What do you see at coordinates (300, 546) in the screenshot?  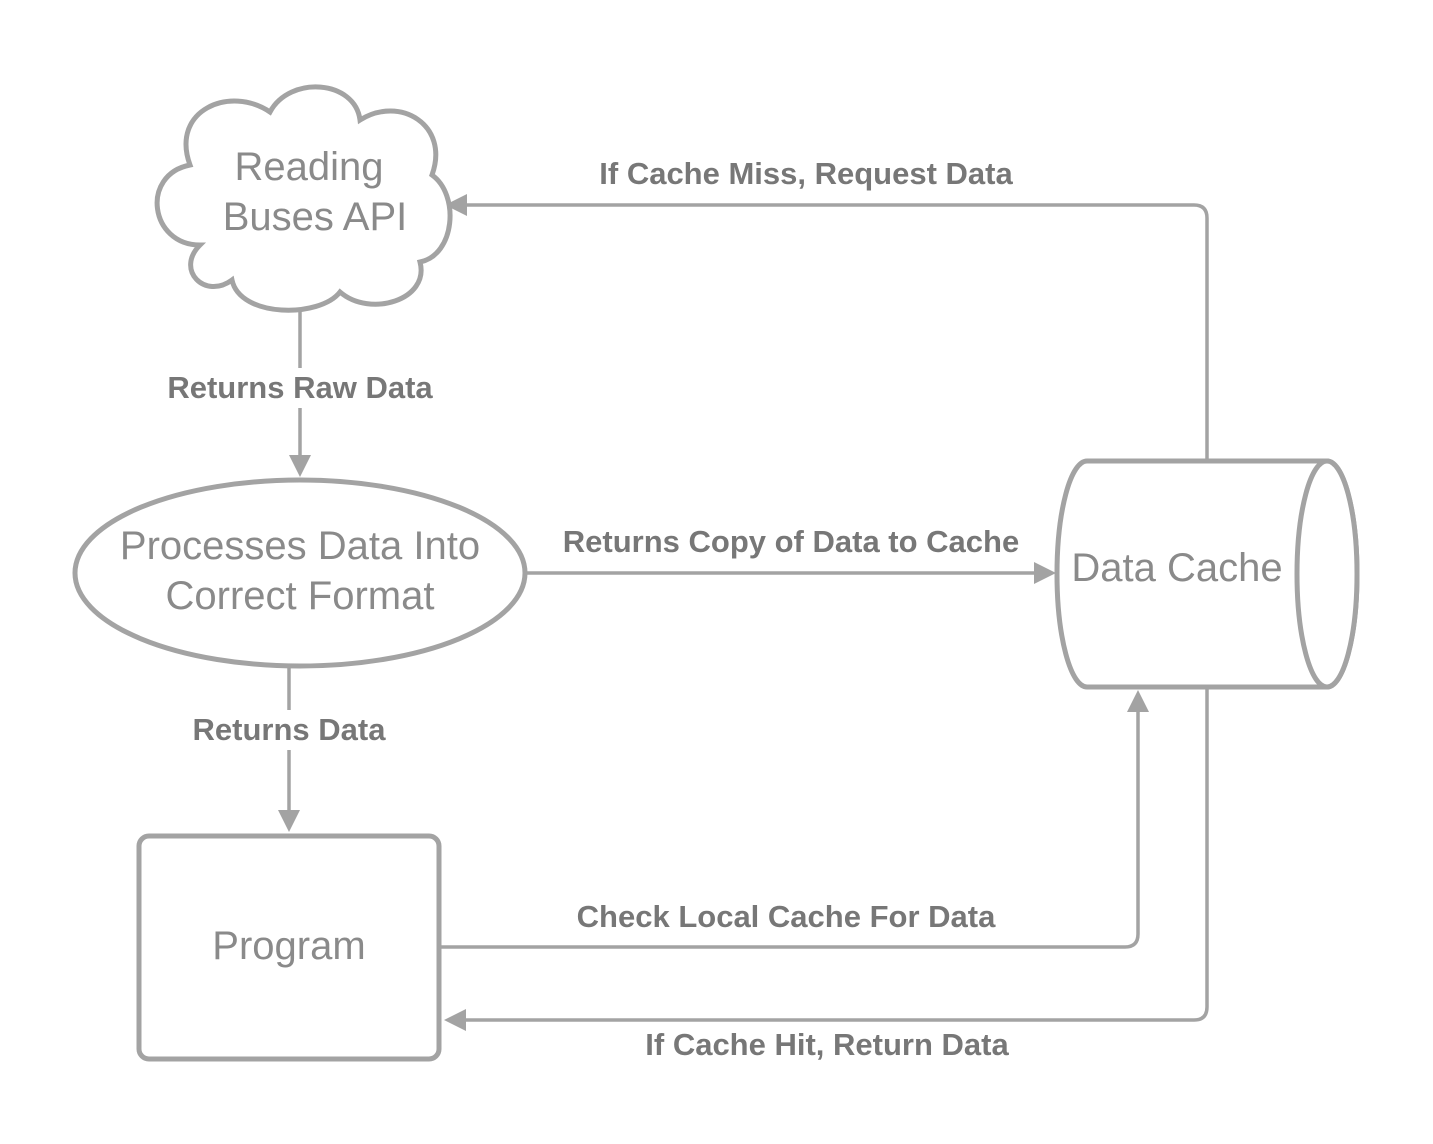 I see `process-label-line1: Processes Data Into` at bounding box center [300, 546].